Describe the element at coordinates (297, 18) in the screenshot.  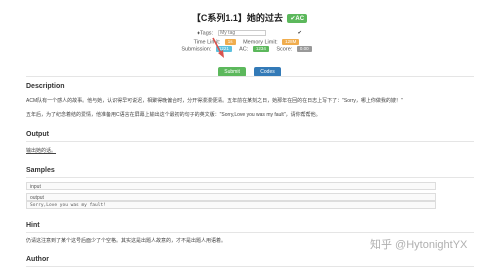
I see `ac-status-badge: ✔AC` at that location.